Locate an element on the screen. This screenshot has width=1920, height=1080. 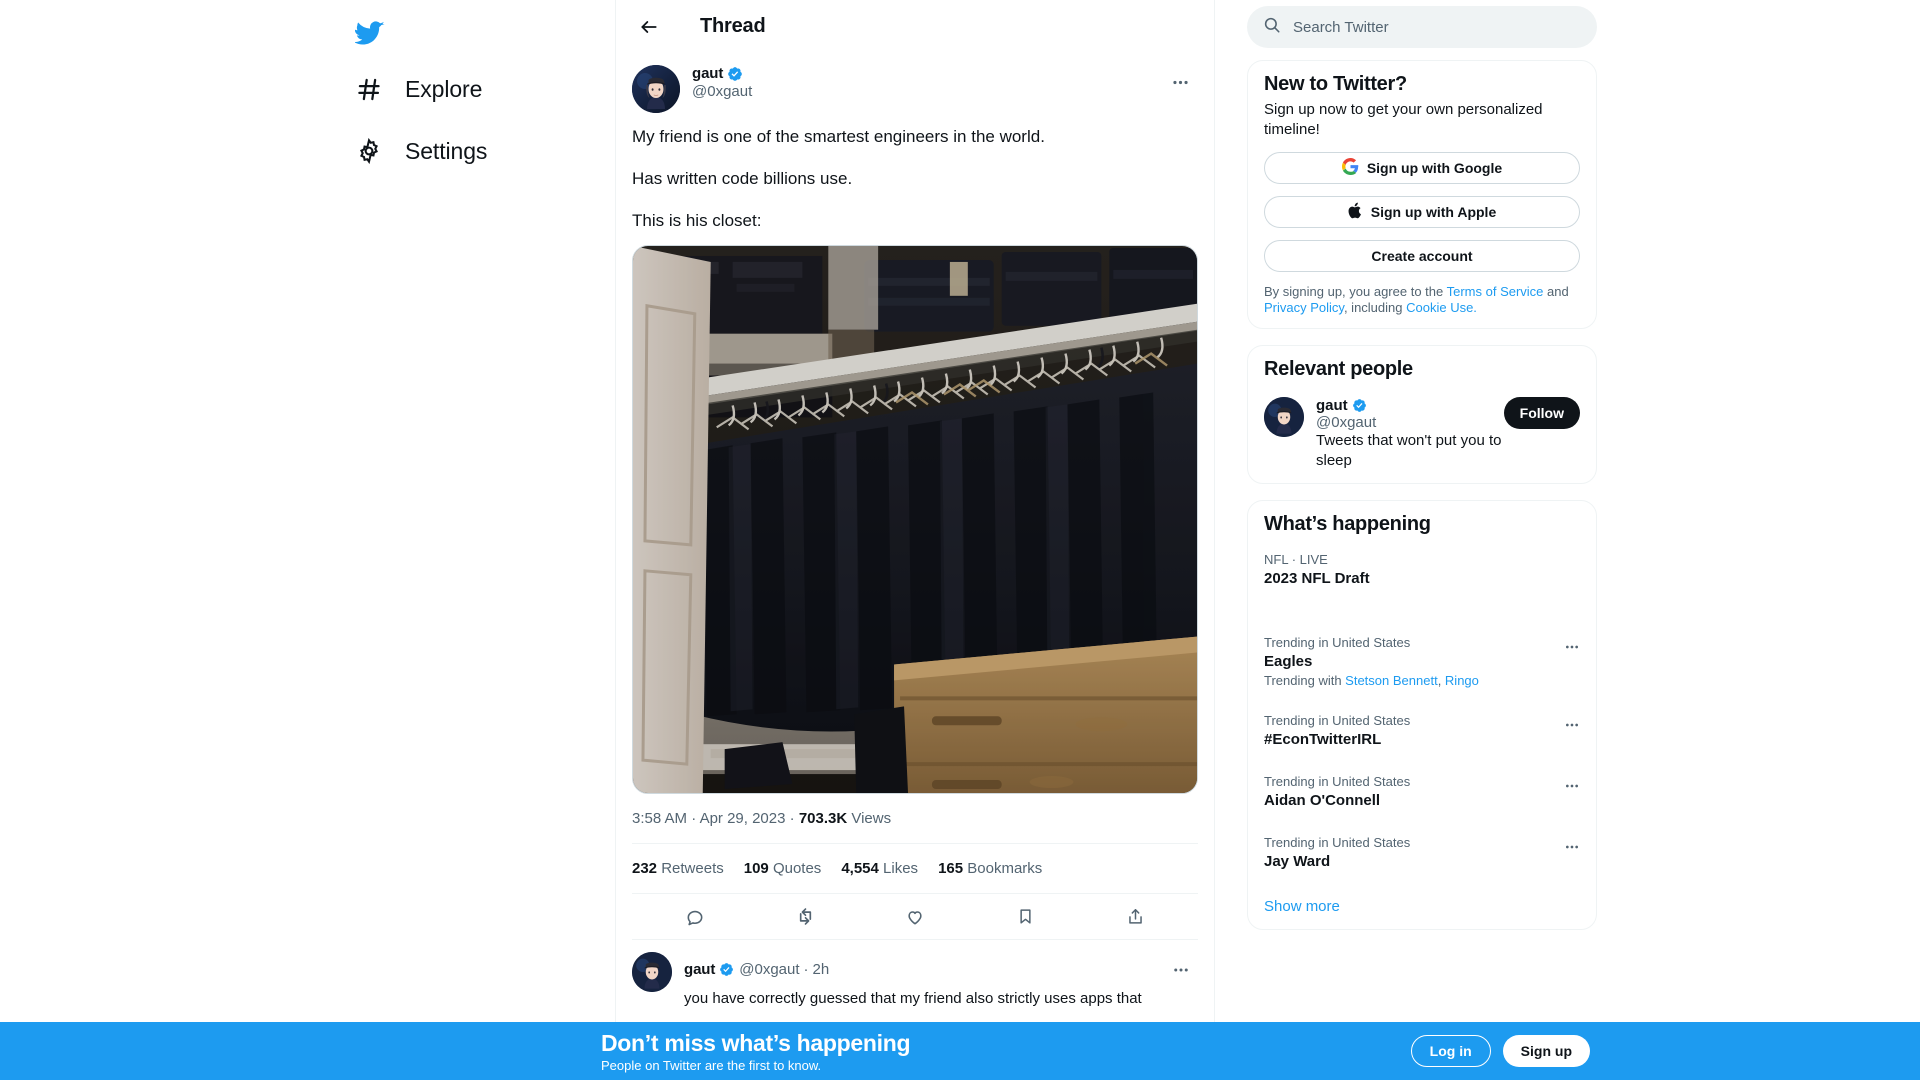
retweet-icon is located at coordinates (805, 916).